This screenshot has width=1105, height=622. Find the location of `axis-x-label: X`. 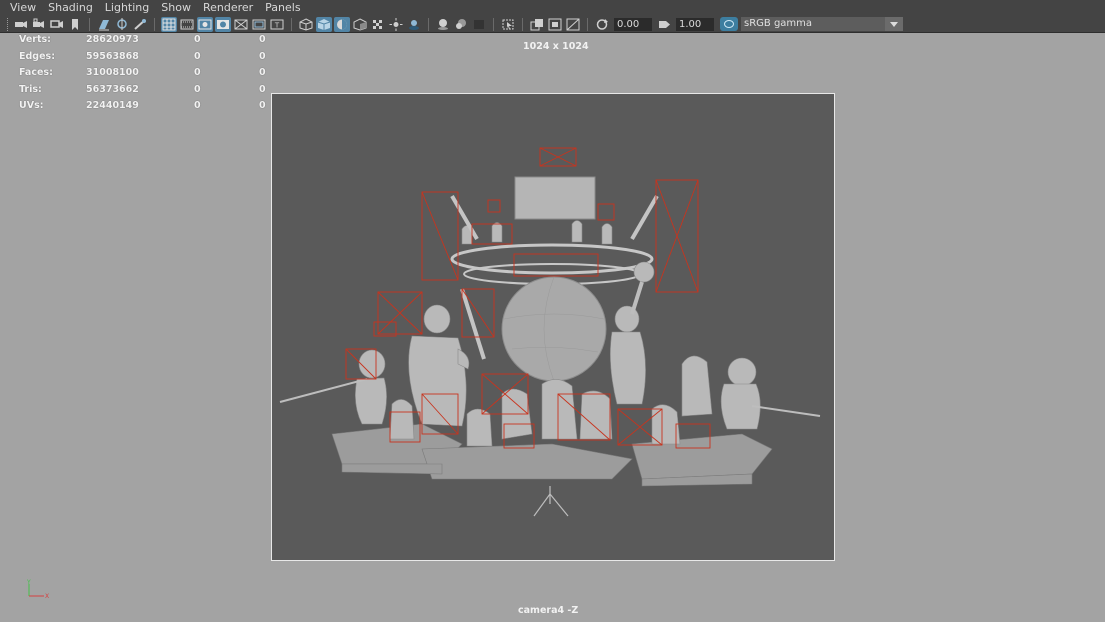

axis-x-label: X is located at coordinates (47, 596).